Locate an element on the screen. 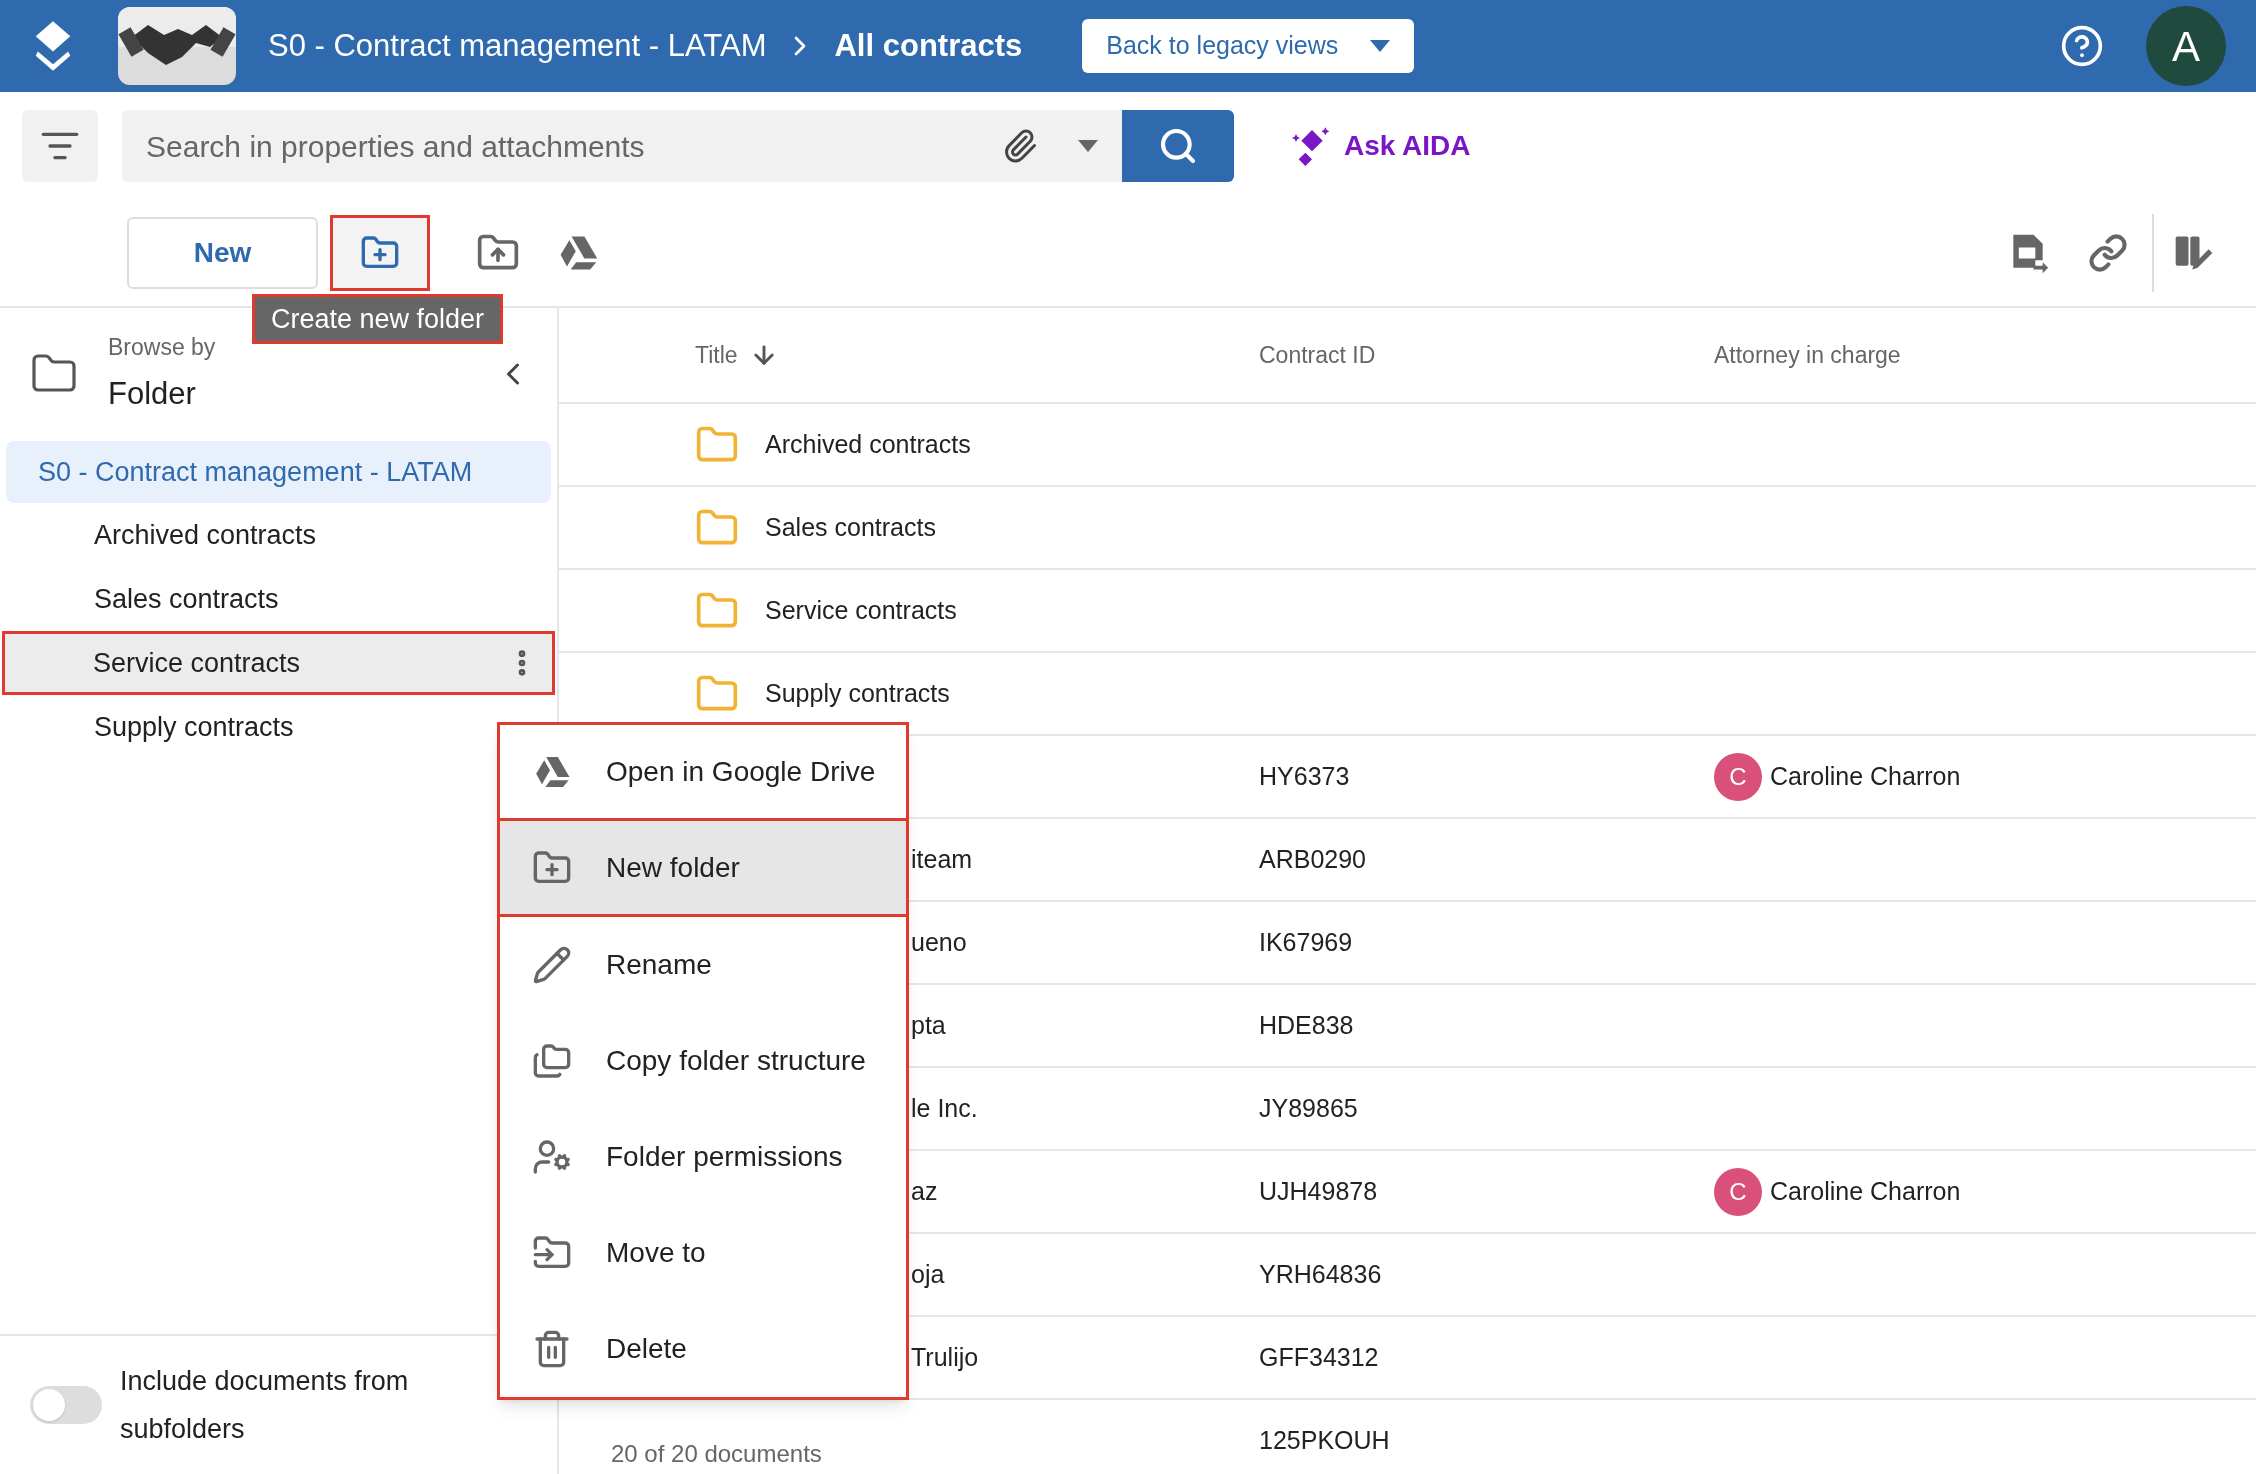 This screenshot has width=2256, height=1474. column-header: Contract ID is located at coordinates (1486, 355).